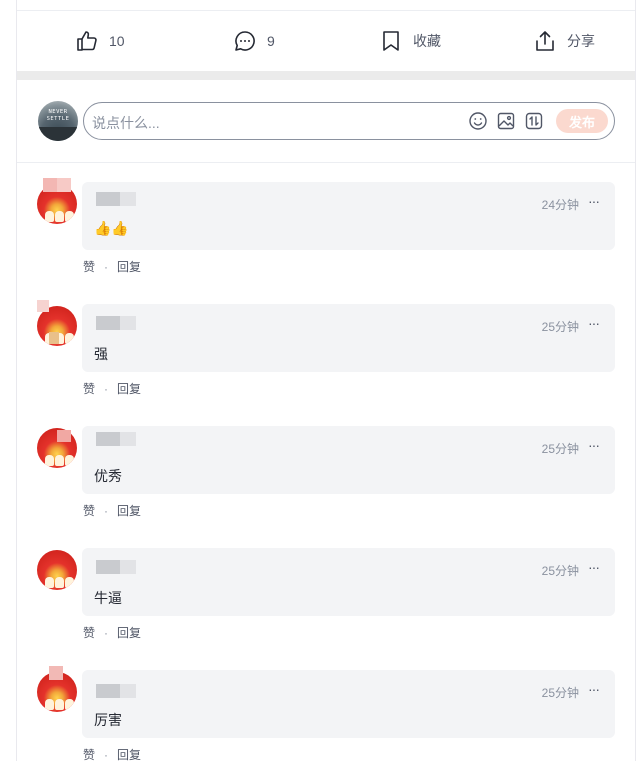 Image resolution: width=642 pixels, height=770 pixels. I want to click on comment-item: 25分钟 ··· 厉害 赞 · 回复, so click(326, 718).